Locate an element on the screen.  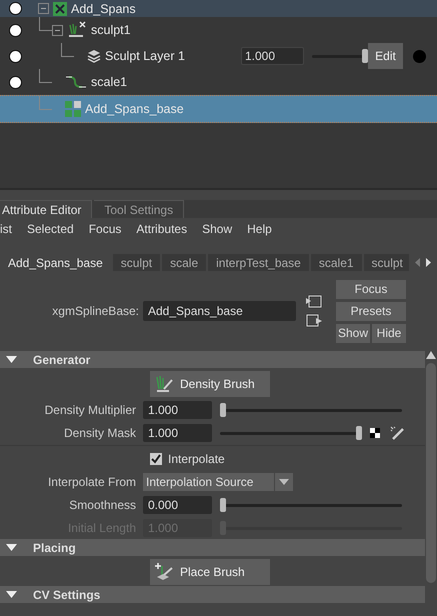
editor-button: Focus is located at coordinates (371, 289).